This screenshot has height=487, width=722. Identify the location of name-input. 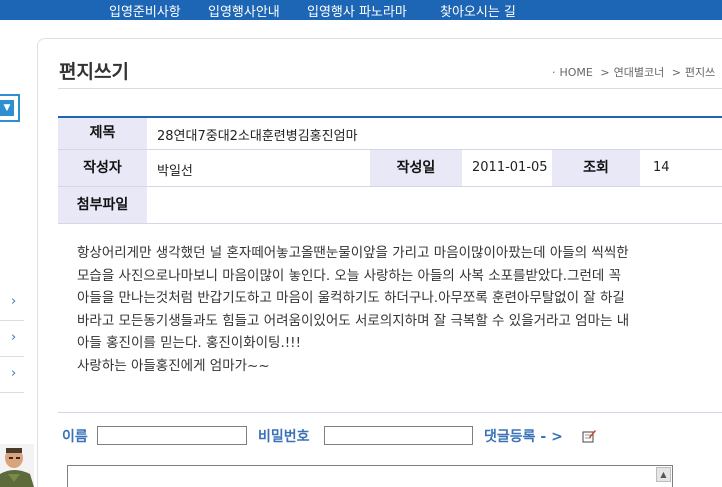
(172, 435).